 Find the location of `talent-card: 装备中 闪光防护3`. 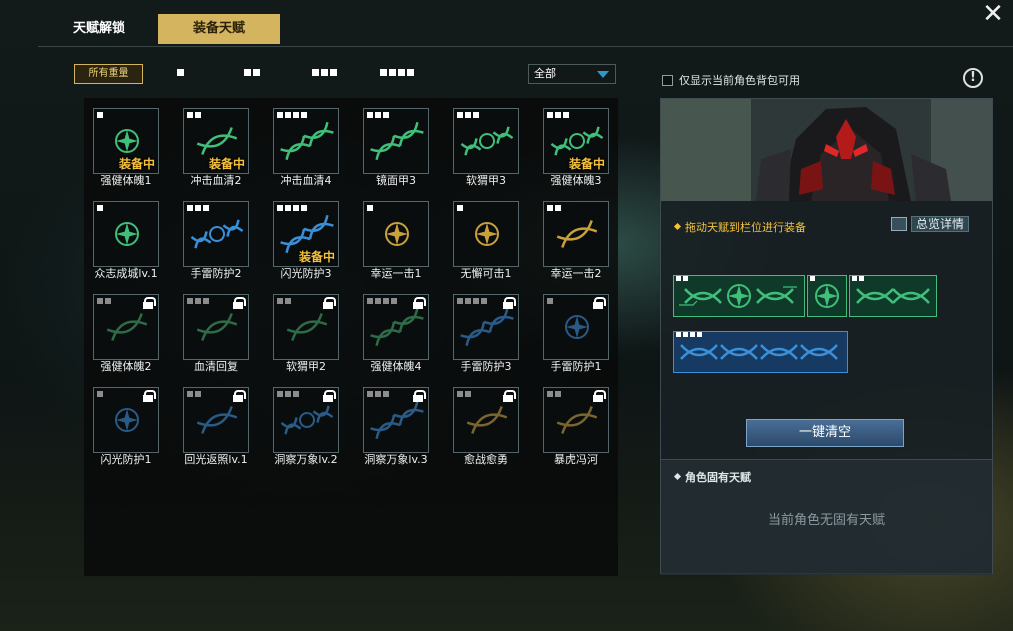

talent-card: 装备中 闪光防护3 is located at coordinates (306, 240).